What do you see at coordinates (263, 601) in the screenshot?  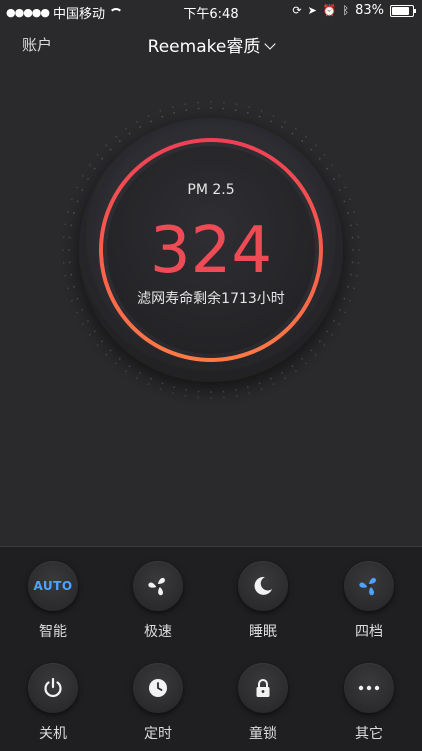 I see `mode-sleep-button: 睡眠` at bounding box center [263, 601].